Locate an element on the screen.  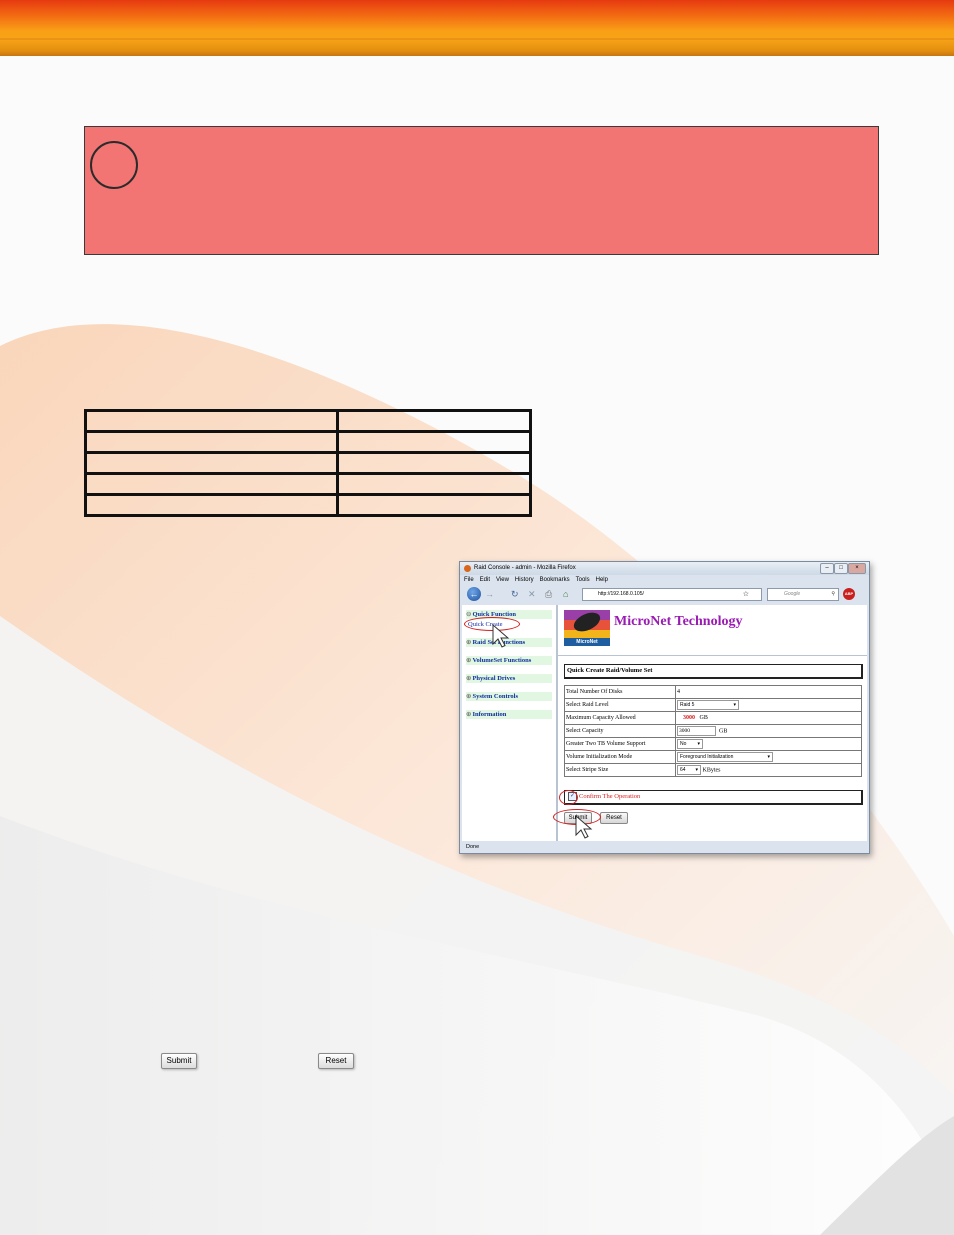
warning-box is located at coordinates (481, 190).